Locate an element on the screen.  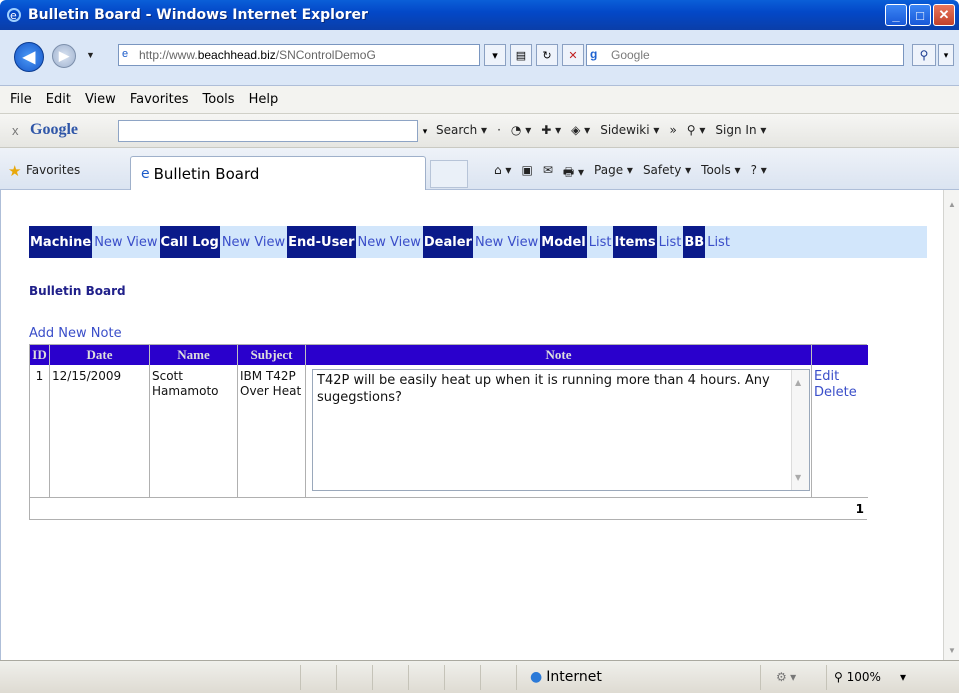
search-input: g Google is located at coordinates (745, 55).